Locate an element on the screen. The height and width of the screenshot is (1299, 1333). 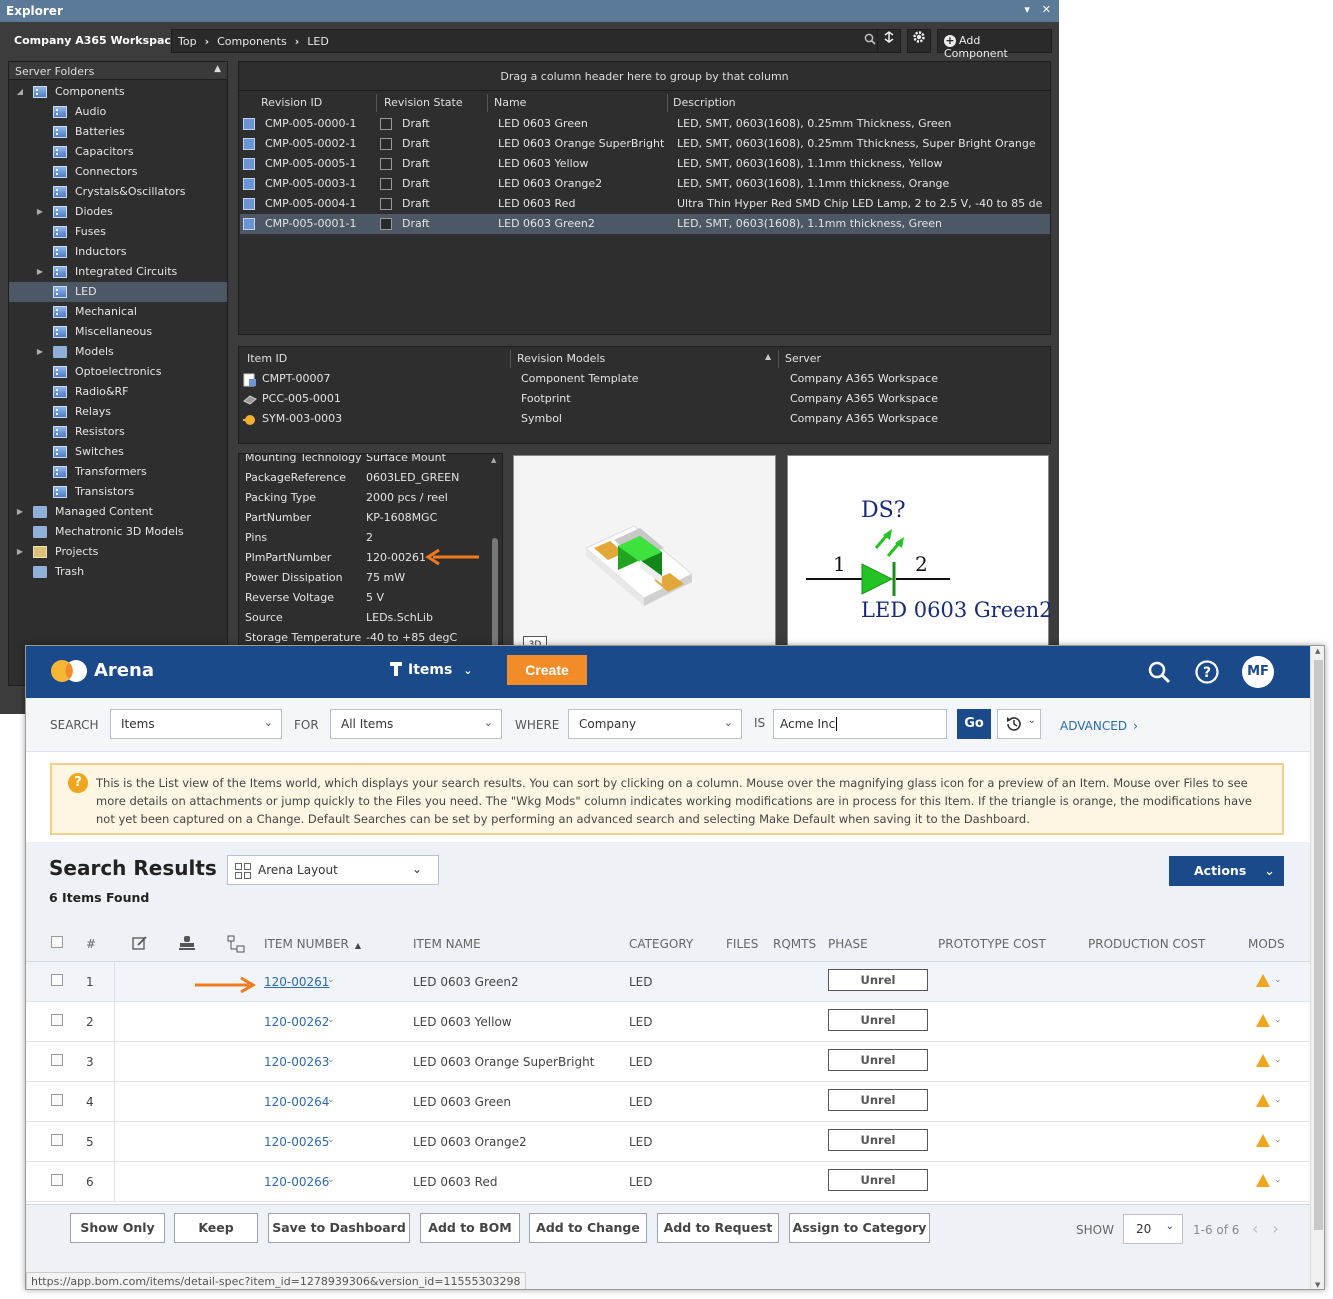
folder-audio: Audio is located at coordinates (118, 112).